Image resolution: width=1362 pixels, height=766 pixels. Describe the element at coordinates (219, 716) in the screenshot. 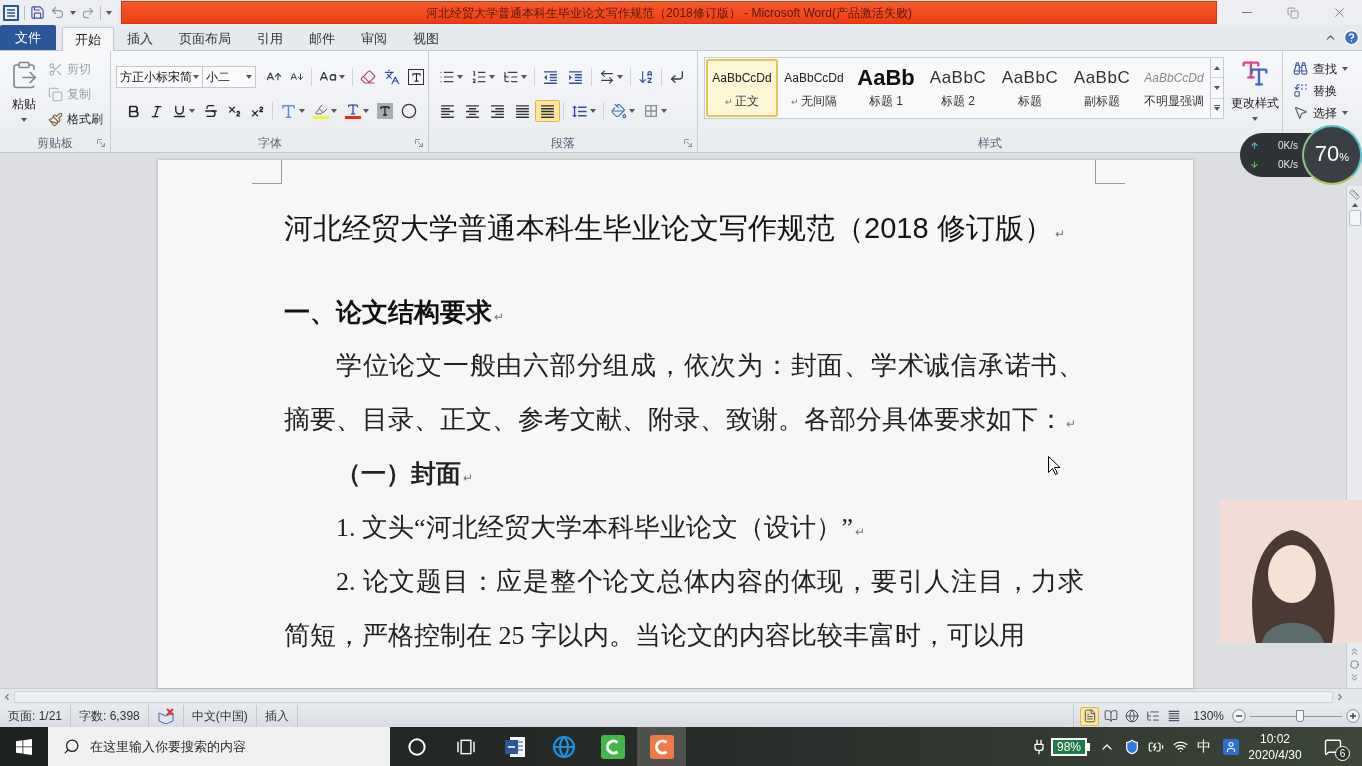

I see `status-item: 中文(中国)` at that location.